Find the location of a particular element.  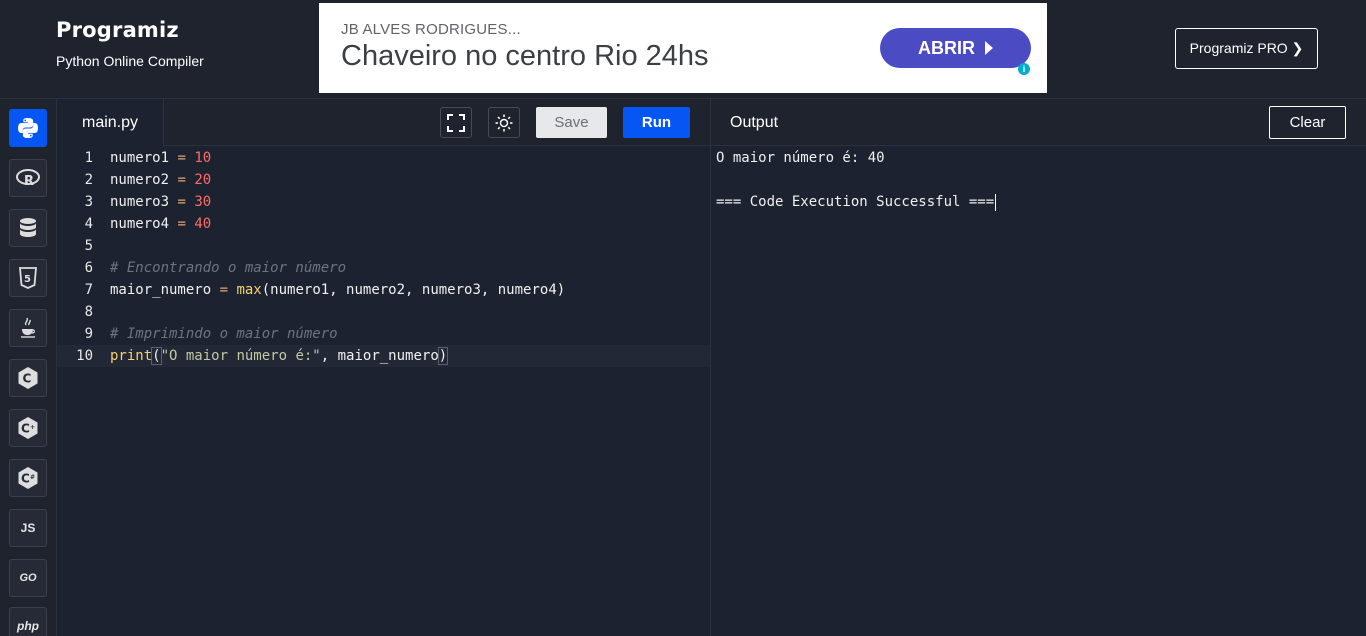

code-line: 4 numero4 = 40 is located at coordinates (383, 224).